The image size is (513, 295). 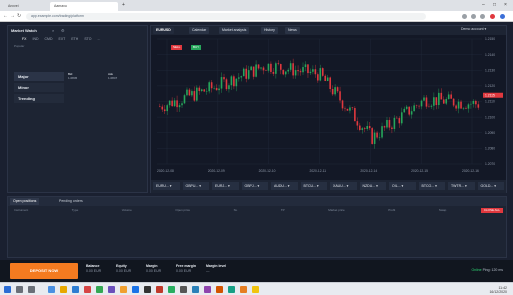 I want to click on quick-instrument-button: GOLD... ▾, so click(x=490, y=186).